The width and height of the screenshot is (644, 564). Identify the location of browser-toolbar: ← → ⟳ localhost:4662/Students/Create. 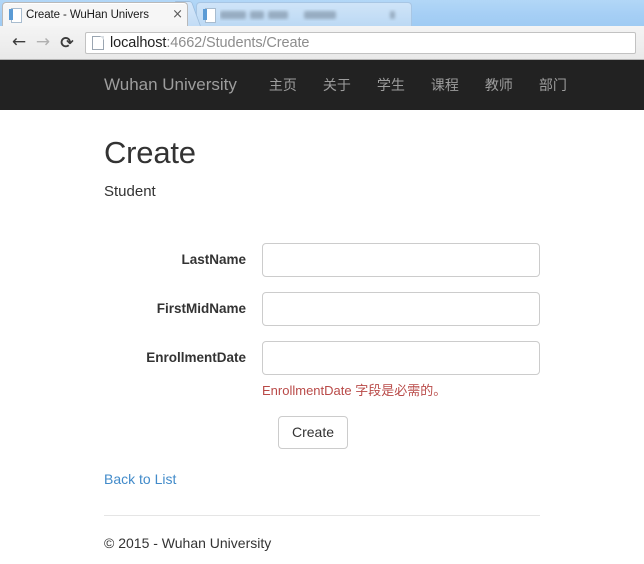
(322, 43).